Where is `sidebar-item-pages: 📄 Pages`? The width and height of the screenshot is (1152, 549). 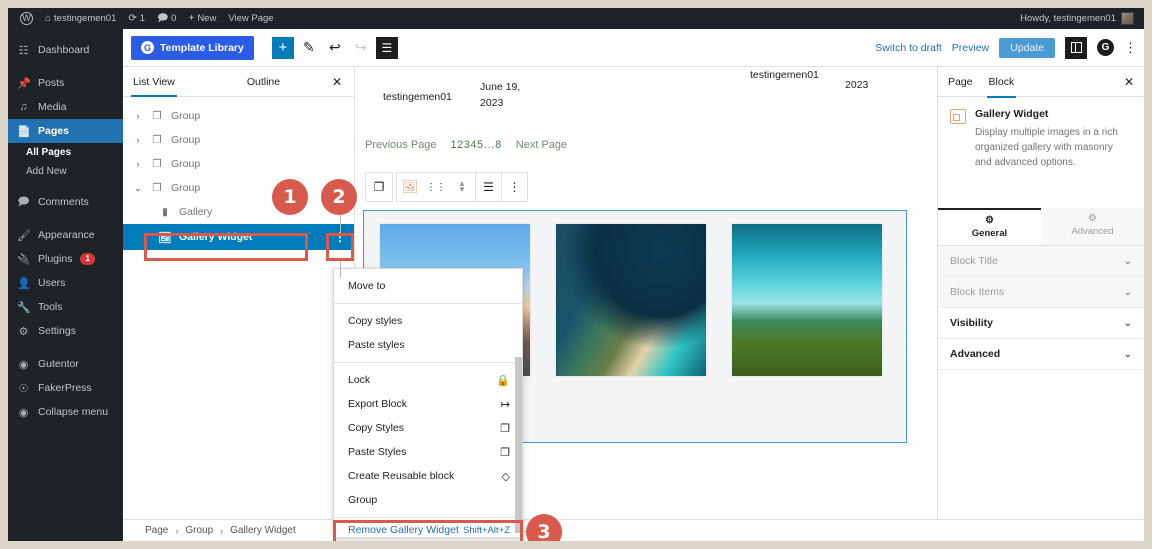 sidebar-item-pages: 📄 Pages is located at coordinates (65, 131).